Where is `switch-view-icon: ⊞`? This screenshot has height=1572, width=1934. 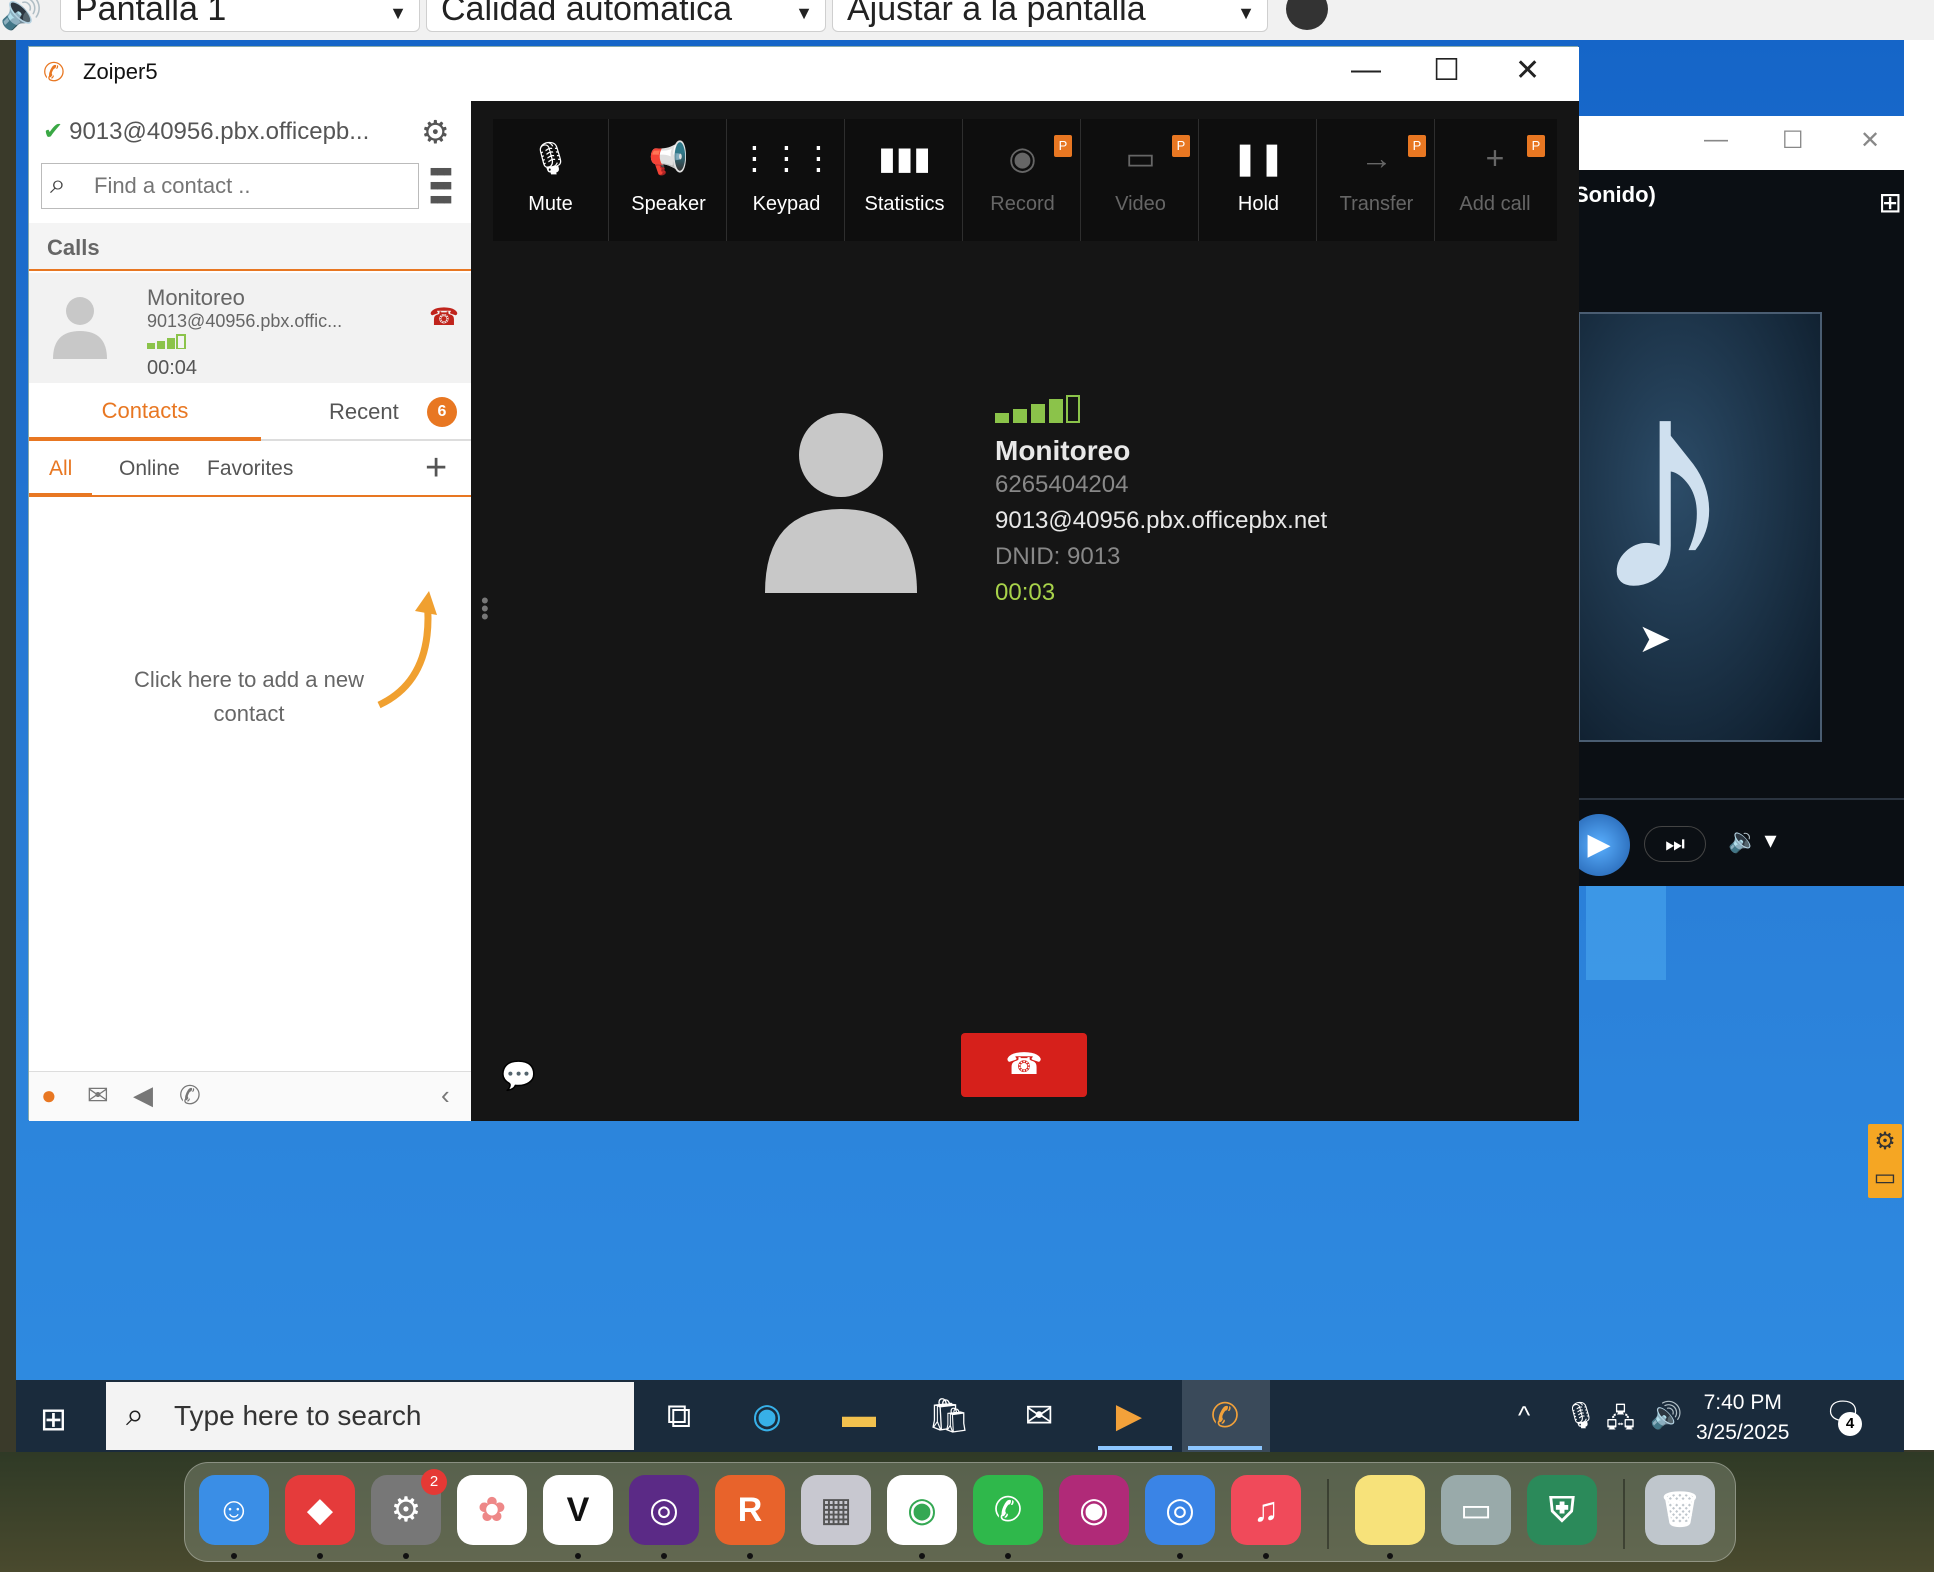
switch-view-icon: ⊞ is located at coordinates (1890, 202).